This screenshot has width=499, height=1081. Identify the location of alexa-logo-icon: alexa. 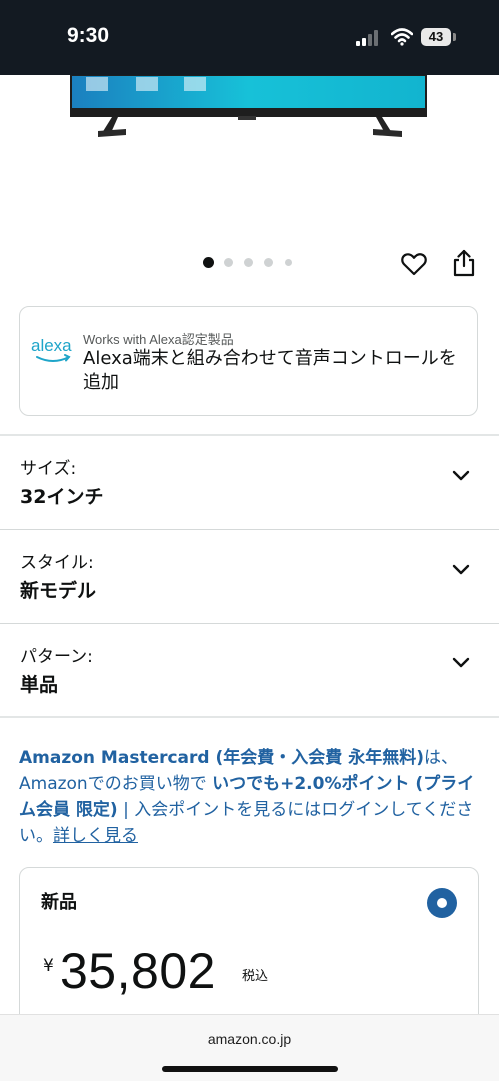
(51, 349).